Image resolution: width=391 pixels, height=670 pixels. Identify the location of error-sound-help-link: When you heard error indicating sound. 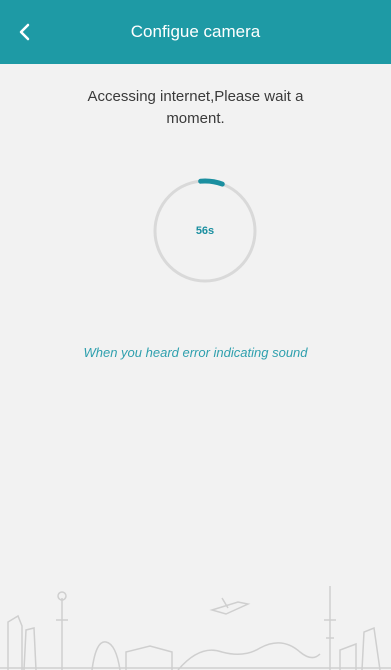
(195, 352).